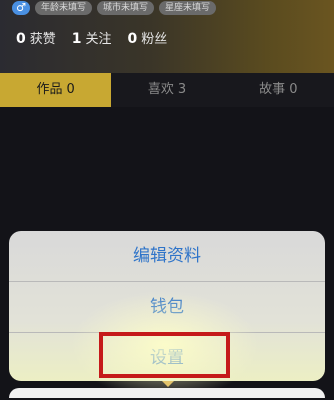 The image size is (334, 400). What do you see at coordinates (21, 39) in the screenshot?
I see `stat-likes-count: 0` at bounding box center [21, 39].